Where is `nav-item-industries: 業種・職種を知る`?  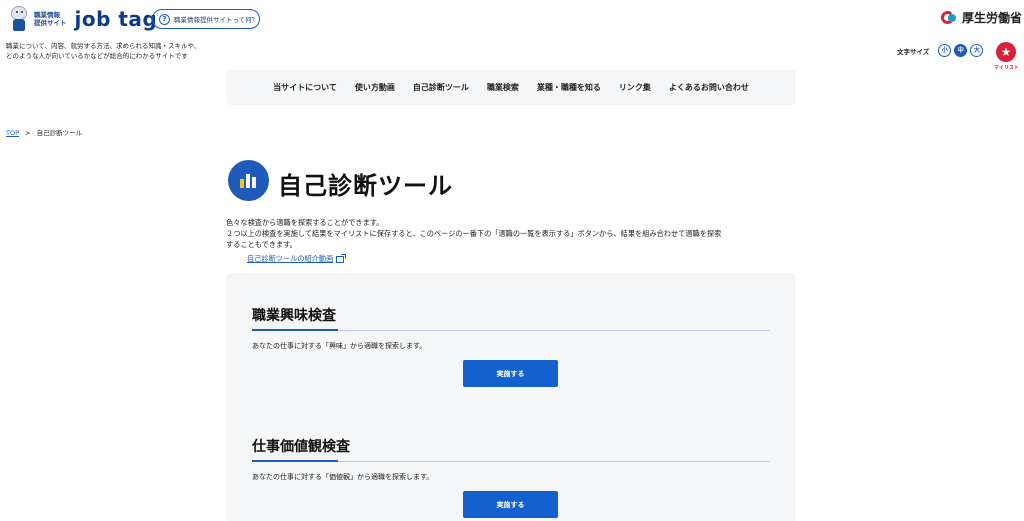 nav-item-industries: 業種・職種を知る is located at coordinates (569, 87).